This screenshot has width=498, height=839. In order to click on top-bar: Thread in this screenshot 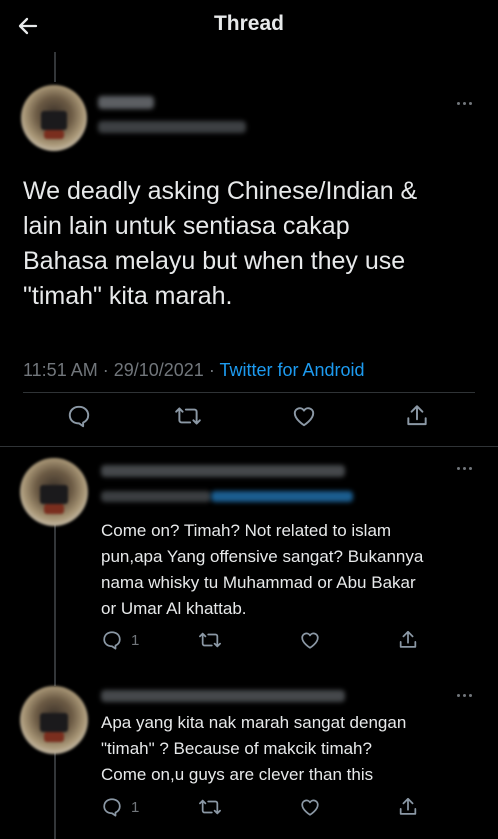, I will do `click(249, 25)`.